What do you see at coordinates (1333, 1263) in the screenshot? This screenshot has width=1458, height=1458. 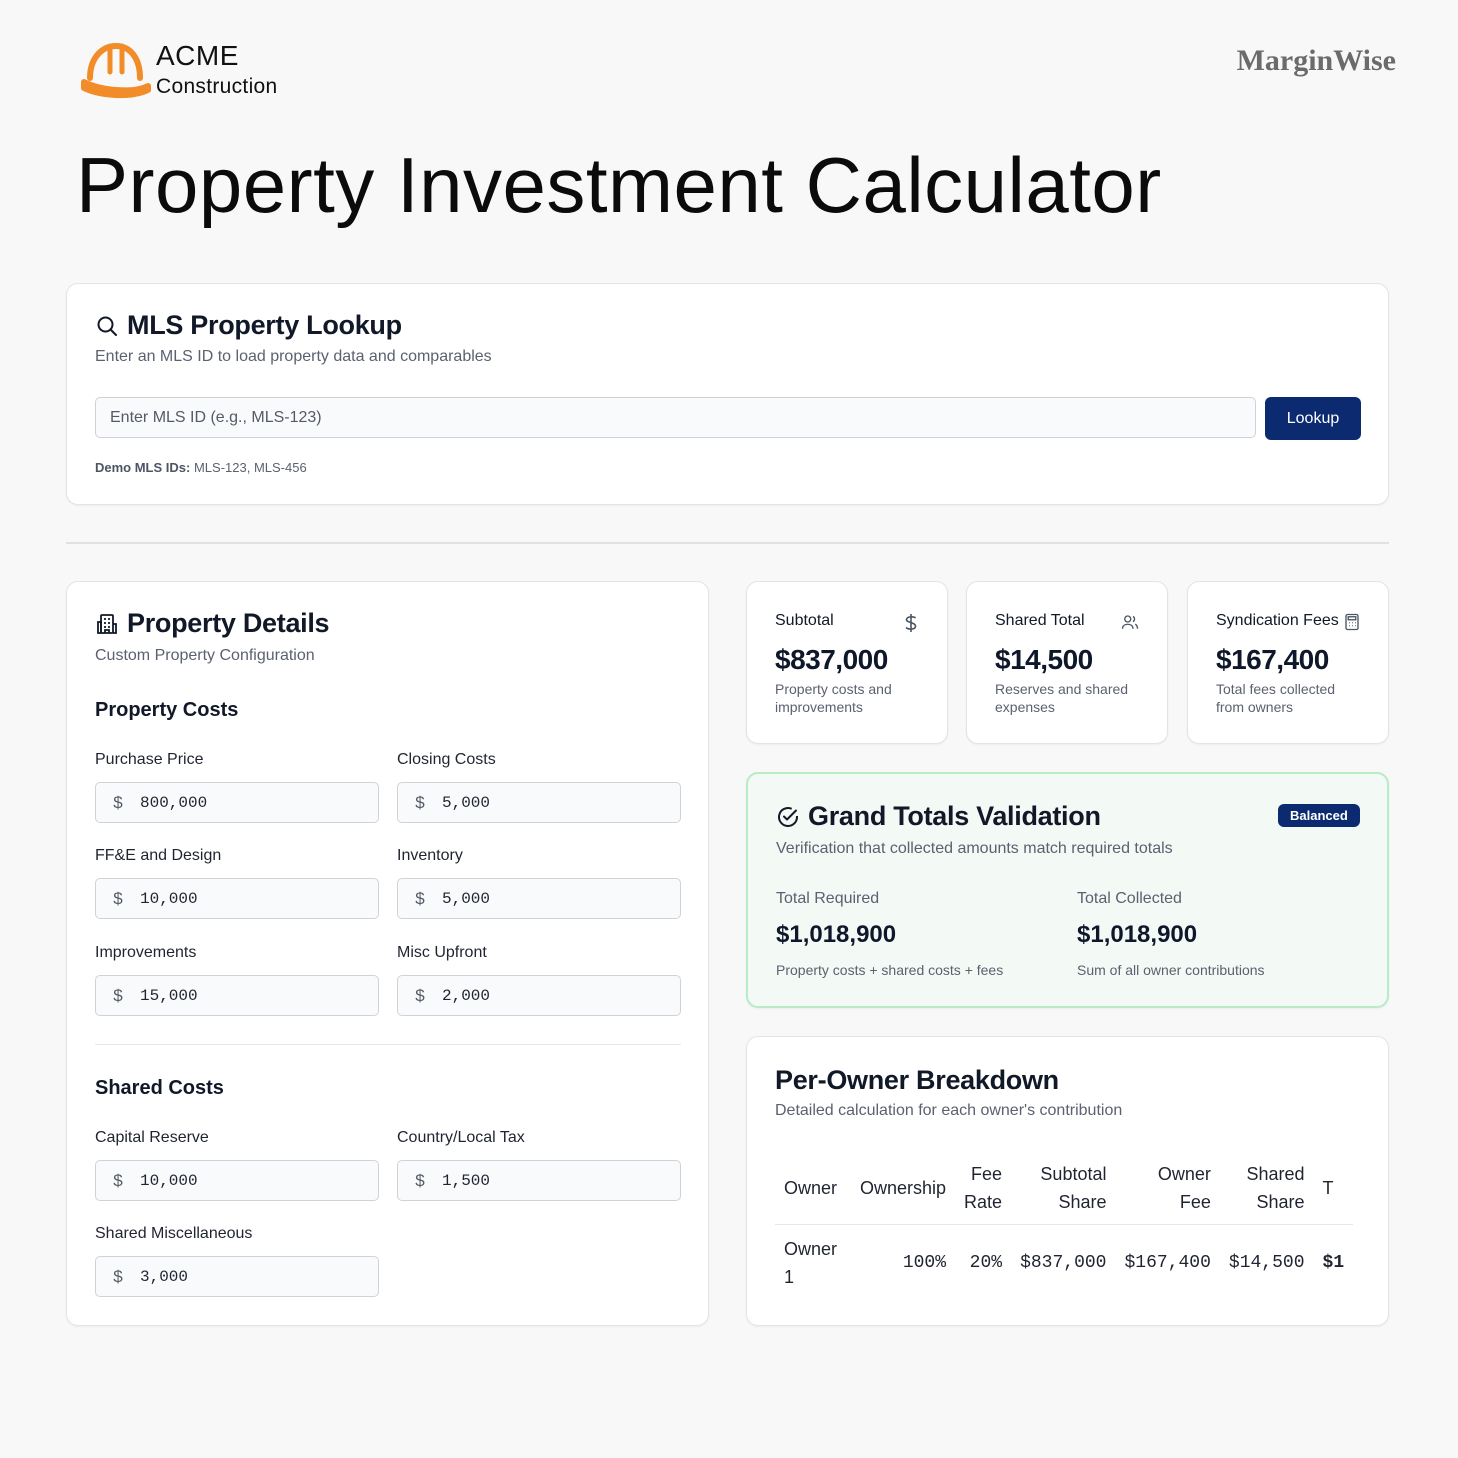 I see `cell-total: $1` at bounding box center [1333, 1263].